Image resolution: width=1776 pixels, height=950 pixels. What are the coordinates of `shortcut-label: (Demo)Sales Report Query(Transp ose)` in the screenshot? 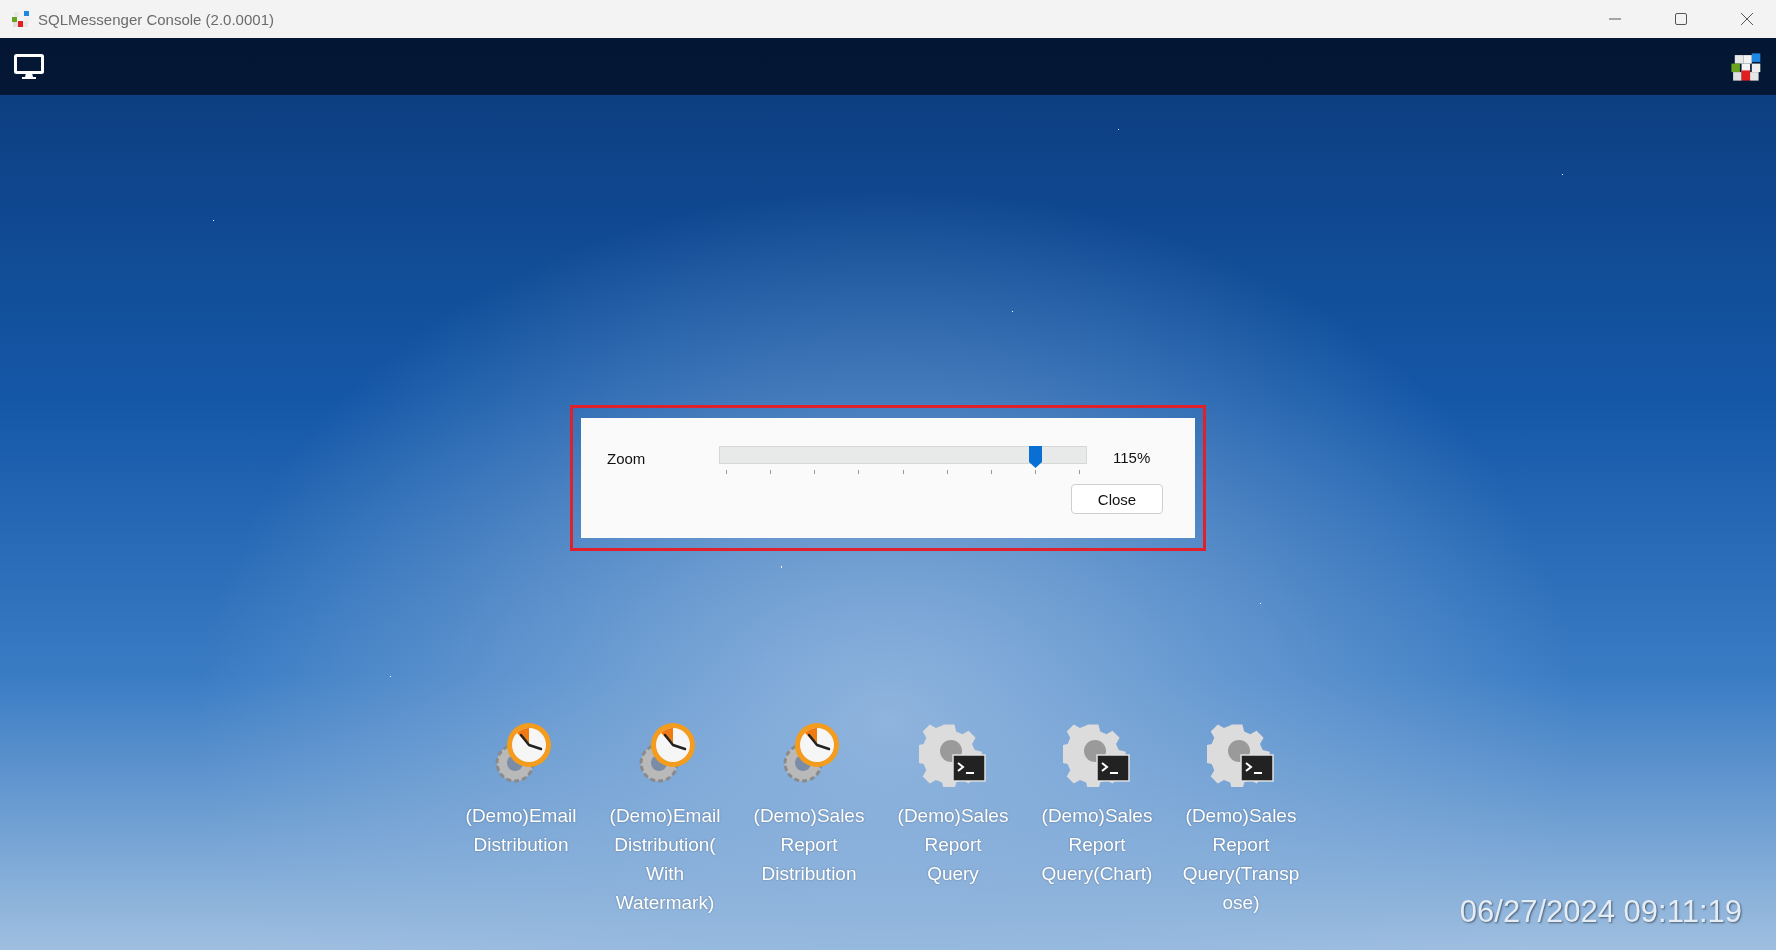 It's located at (1241, 859).